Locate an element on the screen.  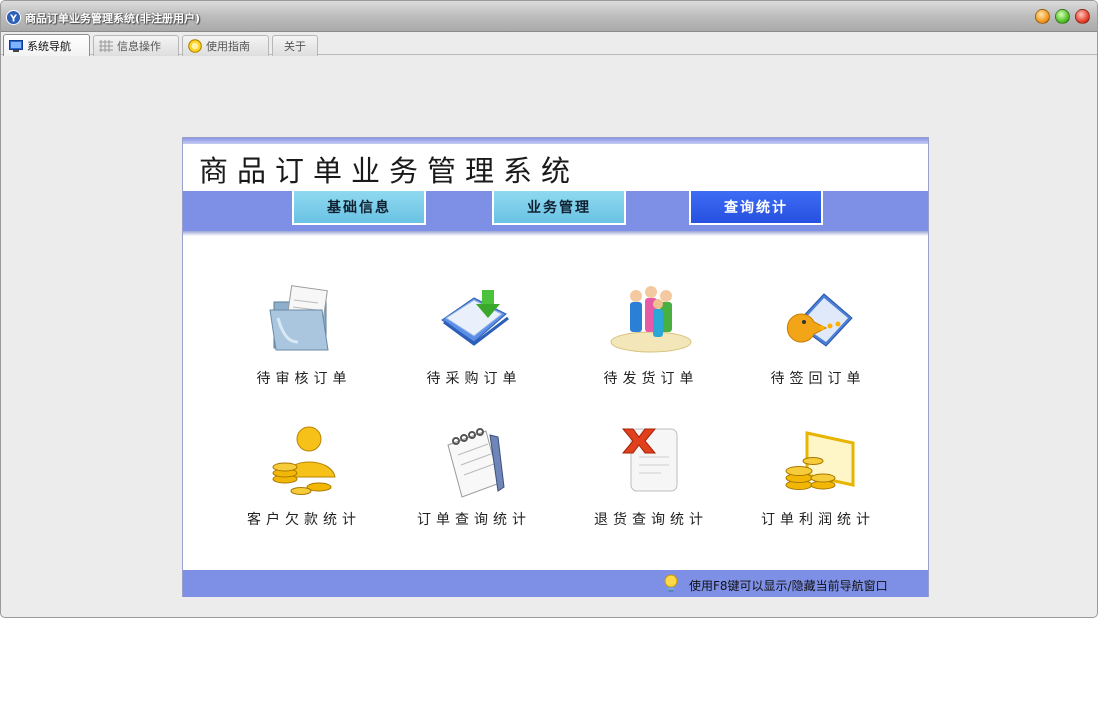
monitor-icon is located at coordinates (16, 45).